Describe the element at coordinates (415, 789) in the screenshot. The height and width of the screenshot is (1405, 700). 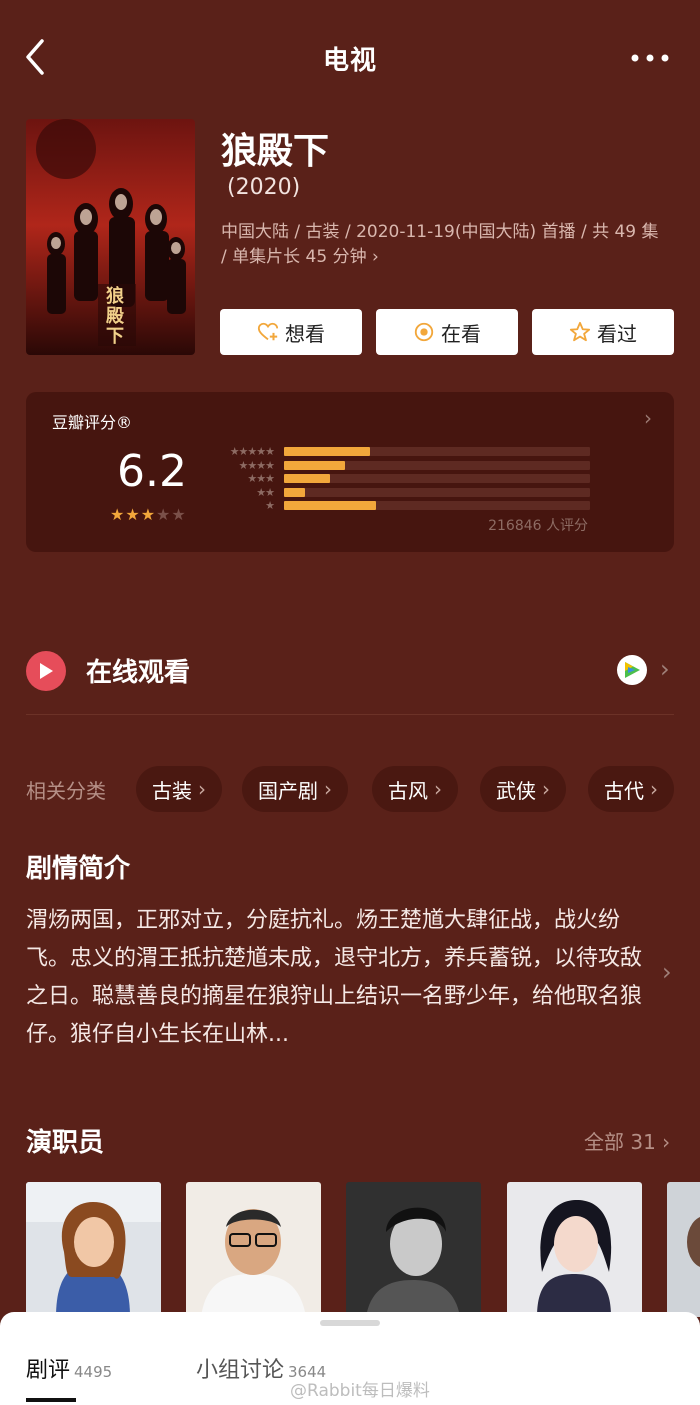
I see `category-chip: 古风 ›` at that location.